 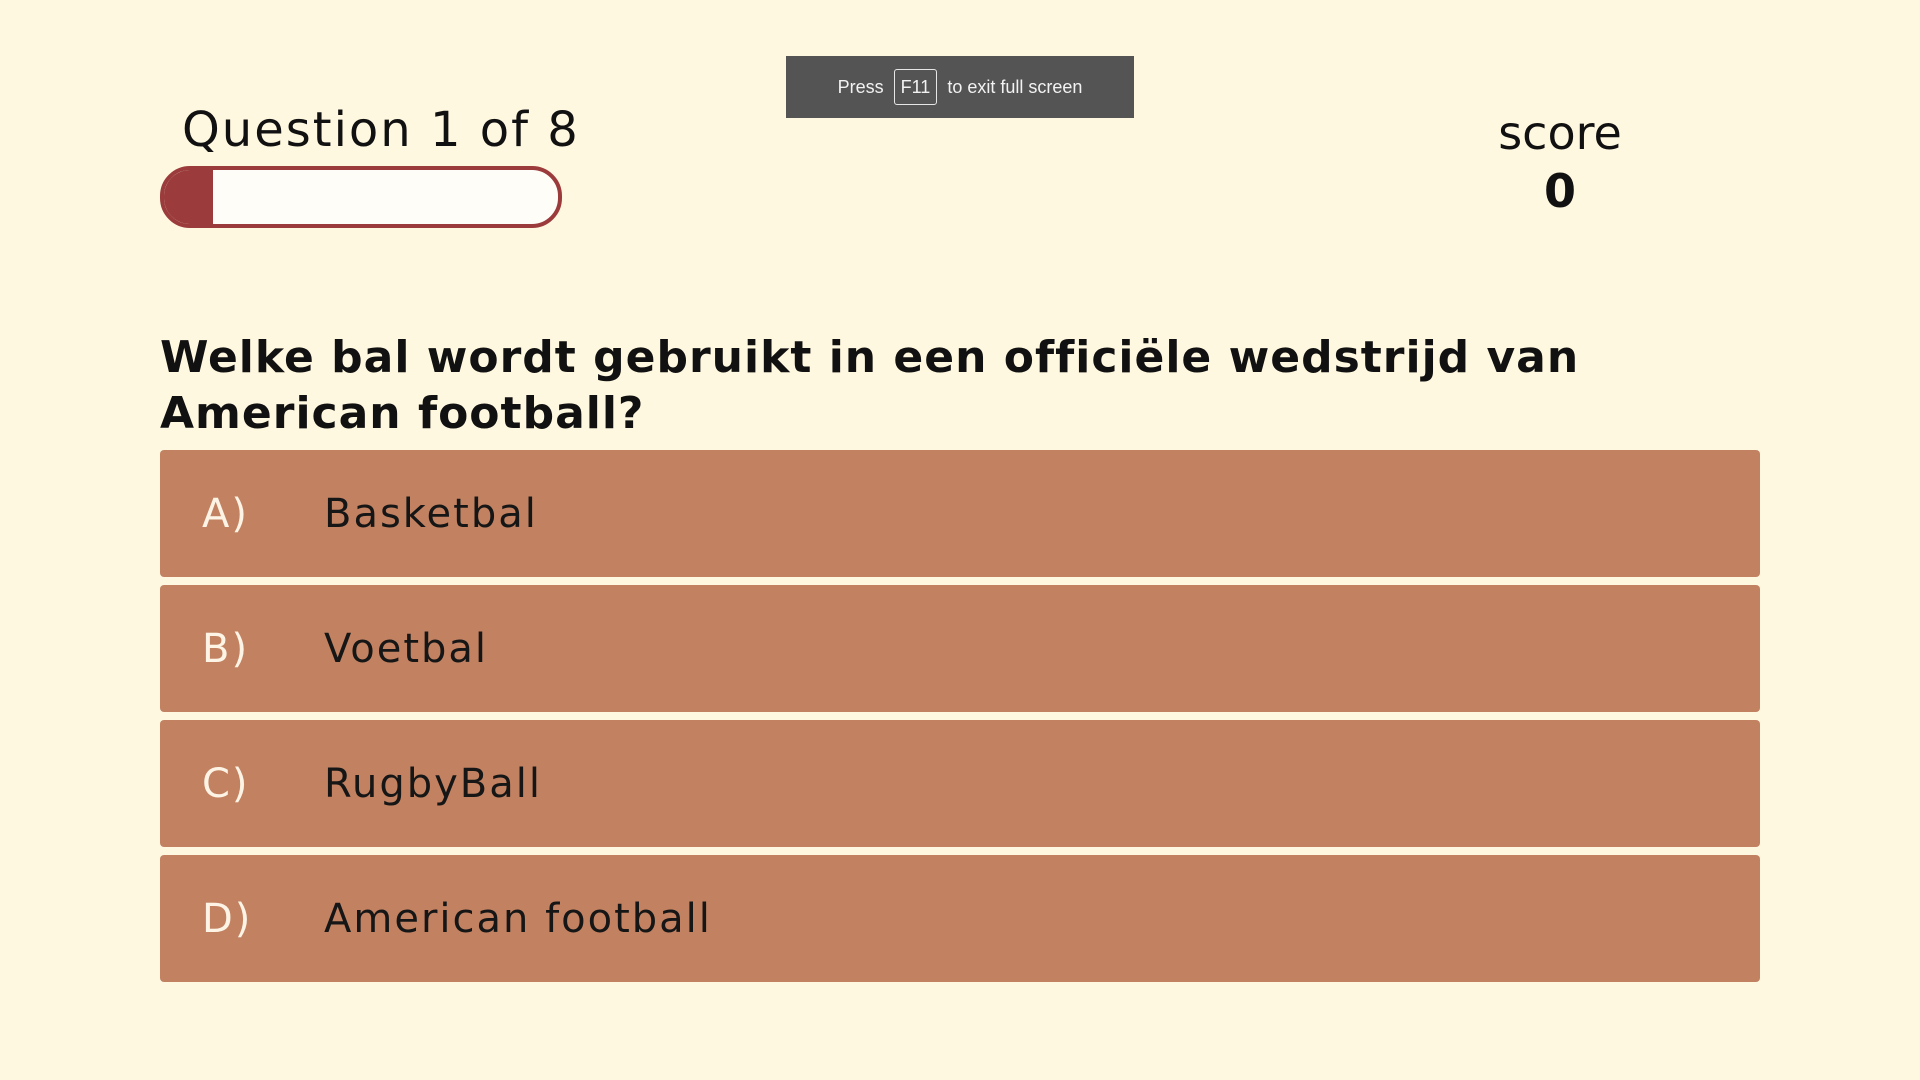 I want to click on choice-prefix: D), so click(x=227, y=918).